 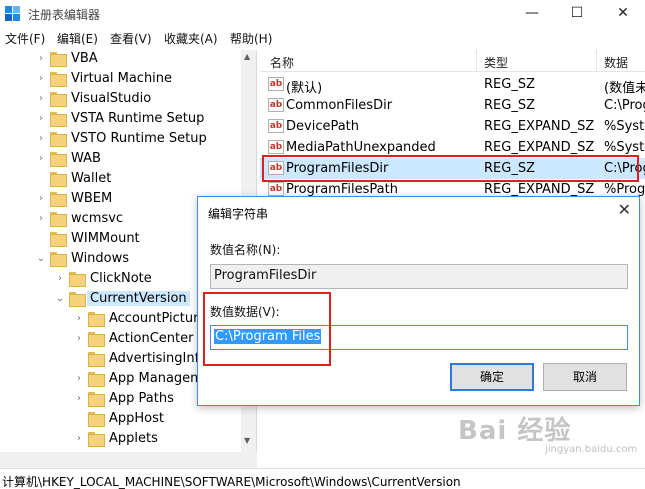 What do you see at coordinates (245, 250) in the screenshot?
I see `value-name-label: 数值名称(N):` at bounding box center [245, 250].